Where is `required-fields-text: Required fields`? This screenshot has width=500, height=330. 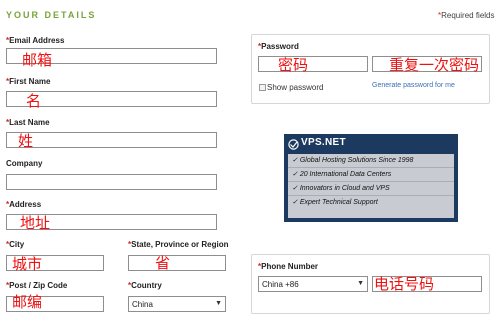
required-fields-text: Required fields is located at coordinates (468, 15).